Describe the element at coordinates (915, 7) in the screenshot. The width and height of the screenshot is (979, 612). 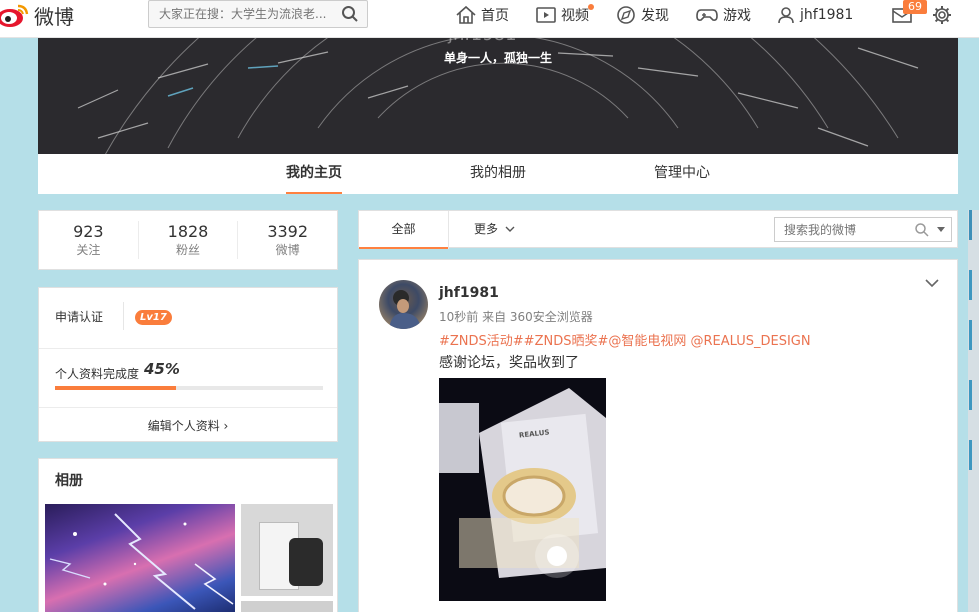
I see `message-count-badge: 69` at that location.